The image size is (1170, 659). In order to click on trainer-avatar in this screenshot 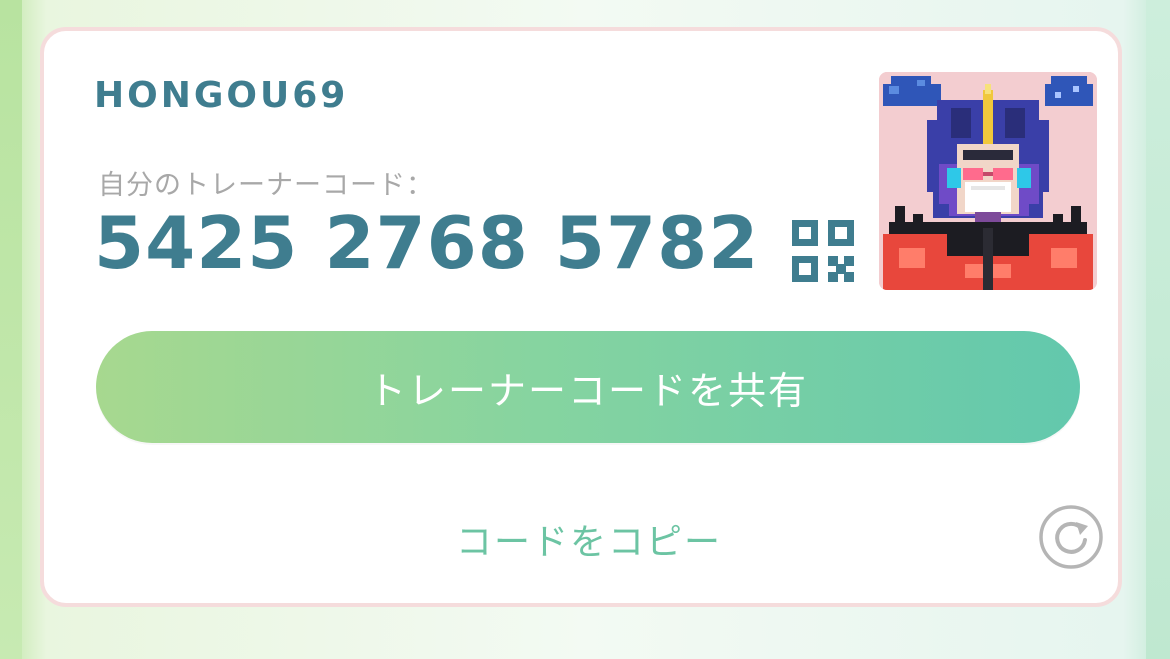, I will do `click(988, 181)`.